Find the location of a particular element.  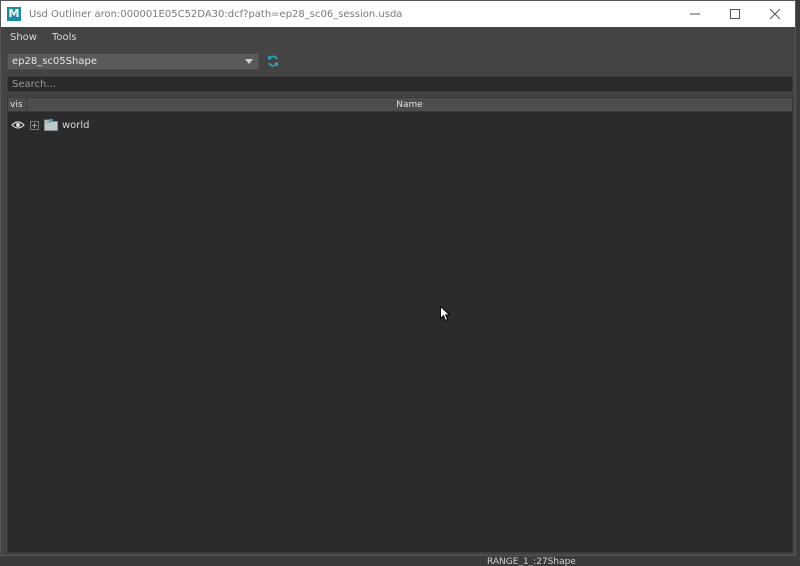

folder-icon is located at coordinates (51, 125).